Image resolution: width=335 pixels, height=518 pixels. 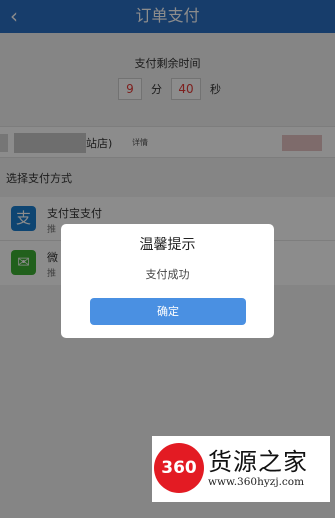 I want to click on alert-dialog: 温馨提示 支付成功 确定, so click(x=167, y=281).